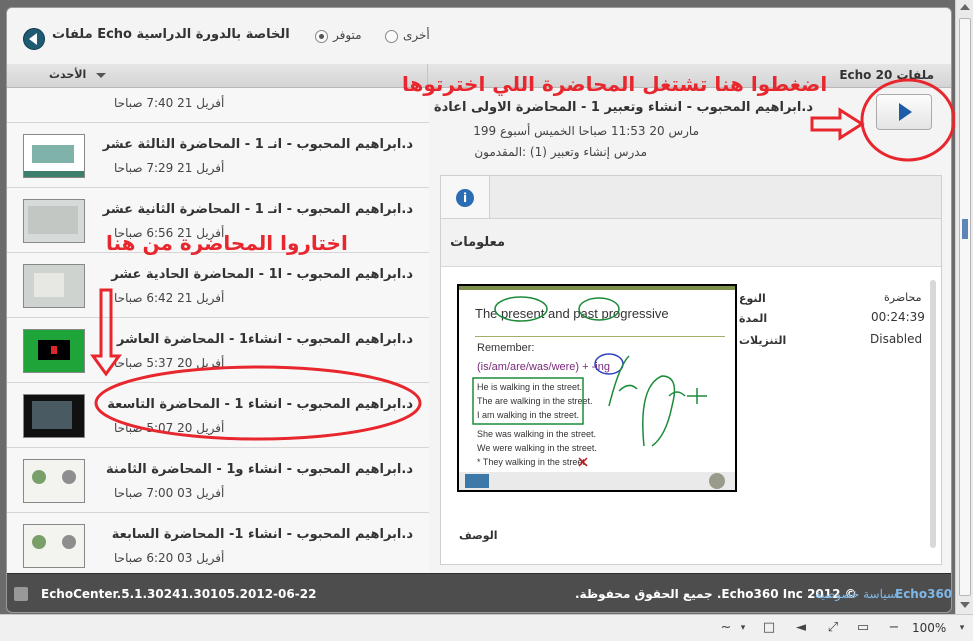  Describe the element at coordinates (227, 243) in the screenshot. I see `annotation-select-instruction: اختاروا المحاضرة من هنا` at that location.